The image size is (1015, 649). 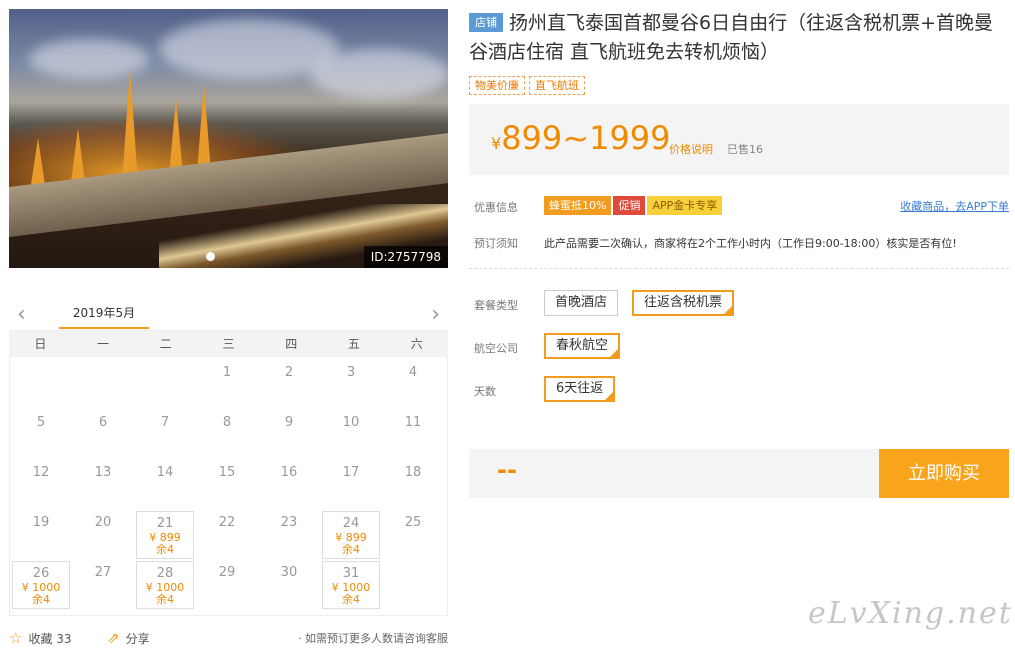 I want to click on calendar-day: 1, so click(x=227, y=385).